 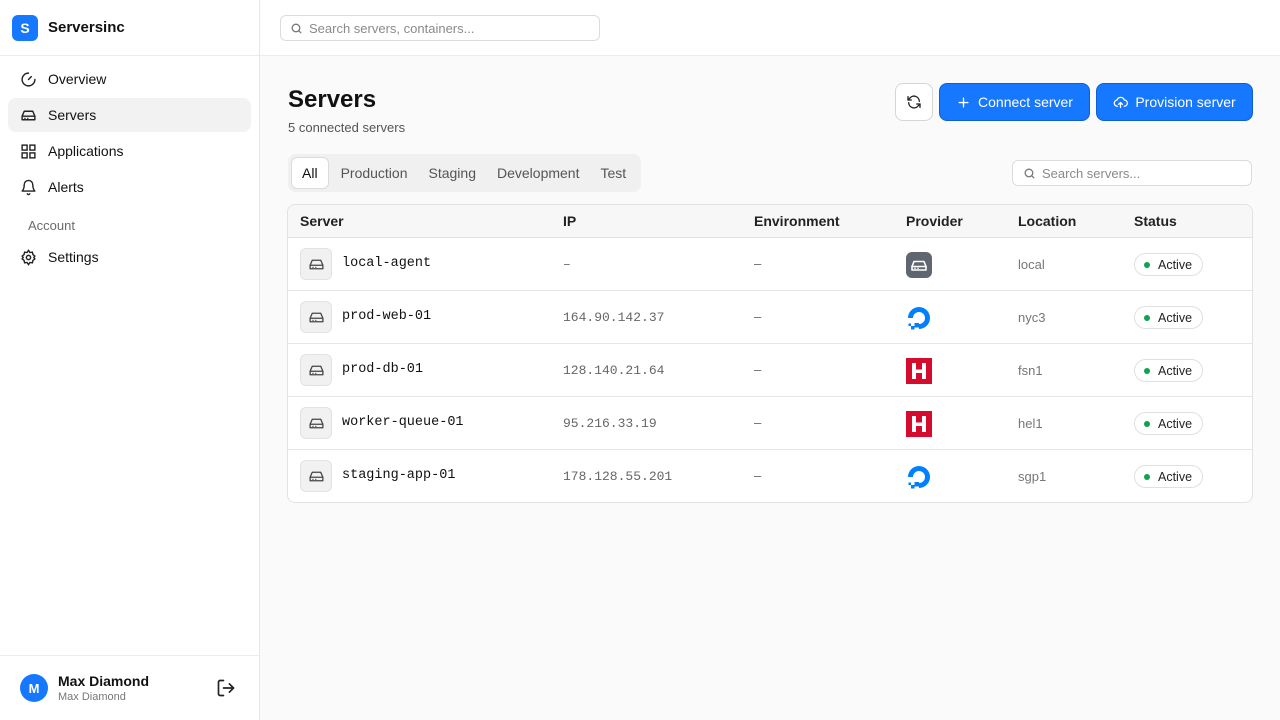 What do you see at coordinates (28, 257) in the screenshot?
I see `gear-icon` at bounding box center [28, 257].